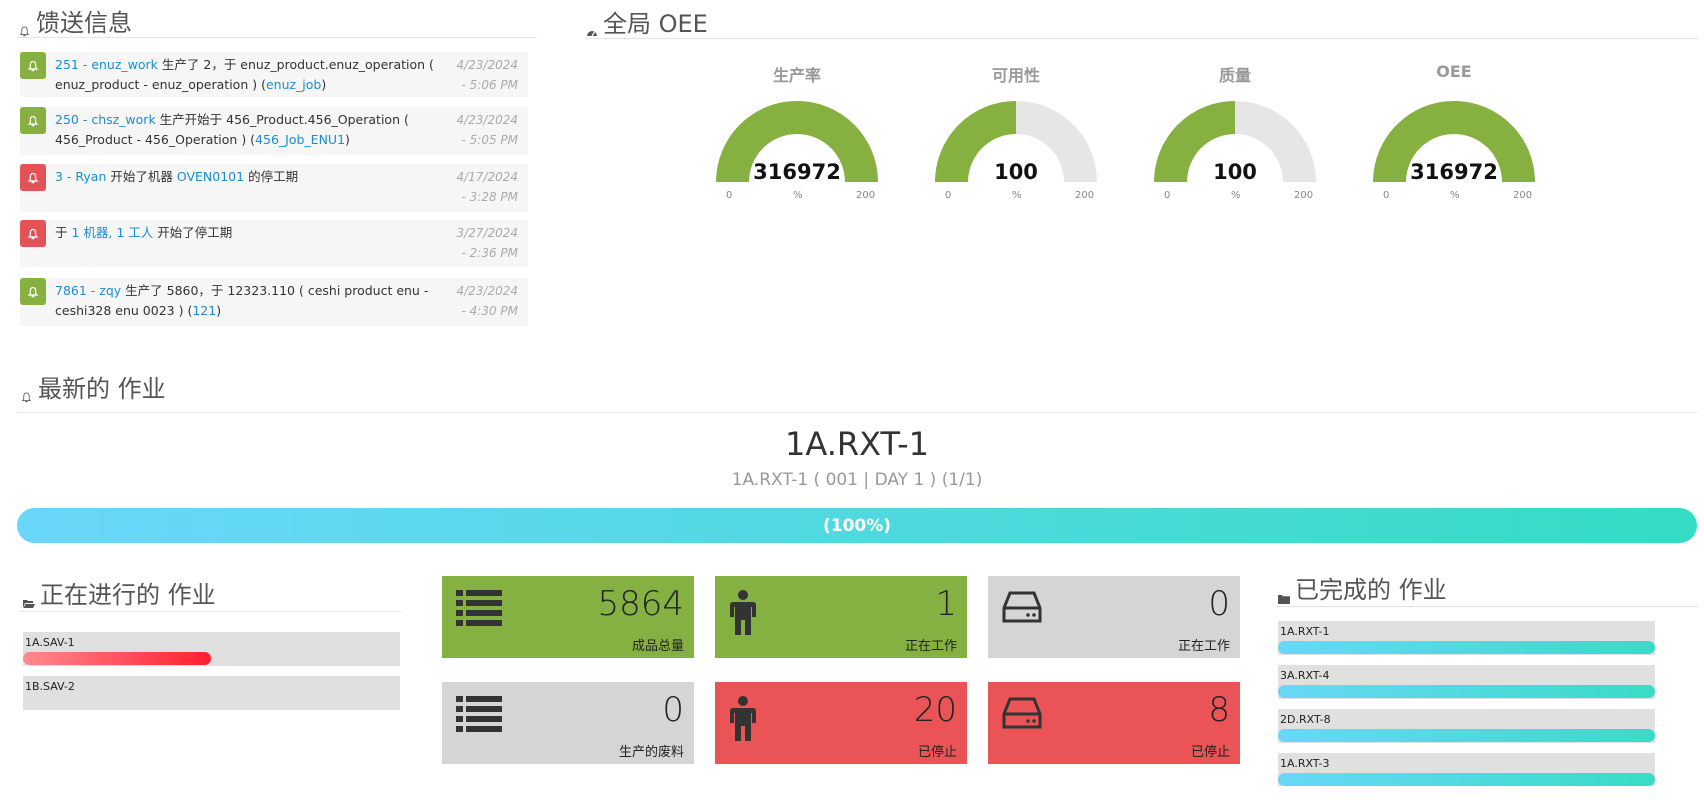 Image resolution: width=1704 pixels, height=800 pixels. I want to click on feed-timestamp: 4/23/2024- 4:30 PM, so click(487, 301).